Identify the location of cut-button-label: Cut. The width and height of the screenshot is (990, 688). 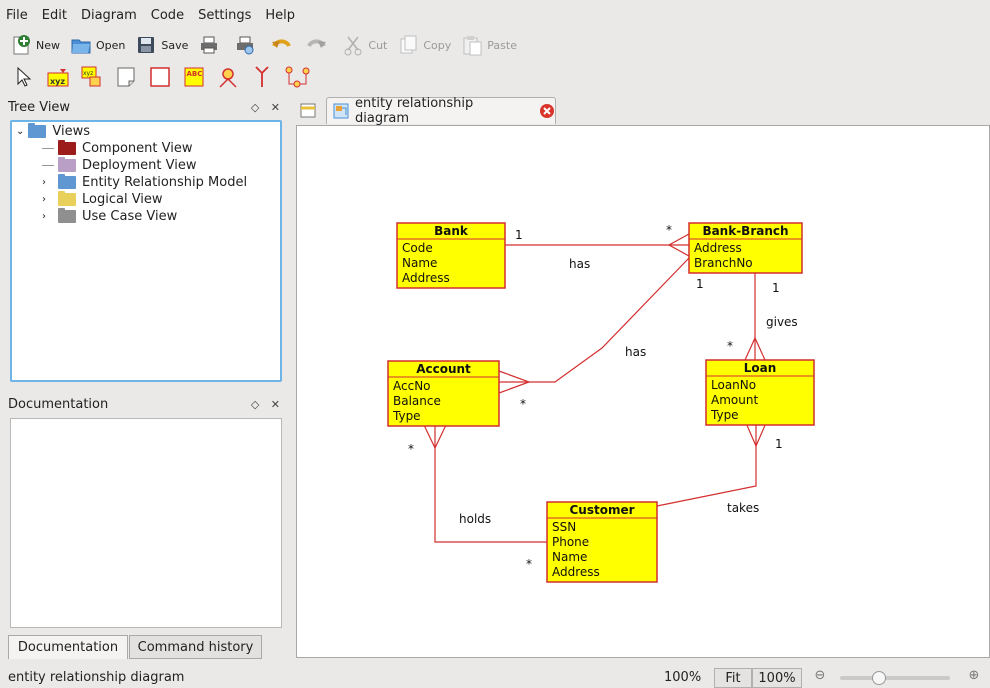
(378, 45).